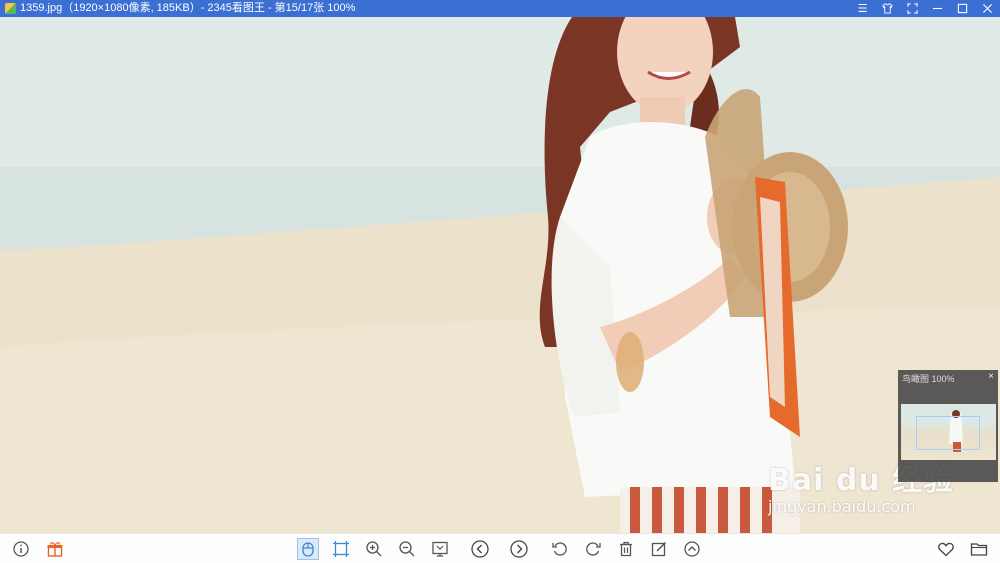 The height and width of the screenshot is (563, 1000). Describe the element at coordinates (407, 549) in the screenshot. I see `zoom-out-icon` at that location.